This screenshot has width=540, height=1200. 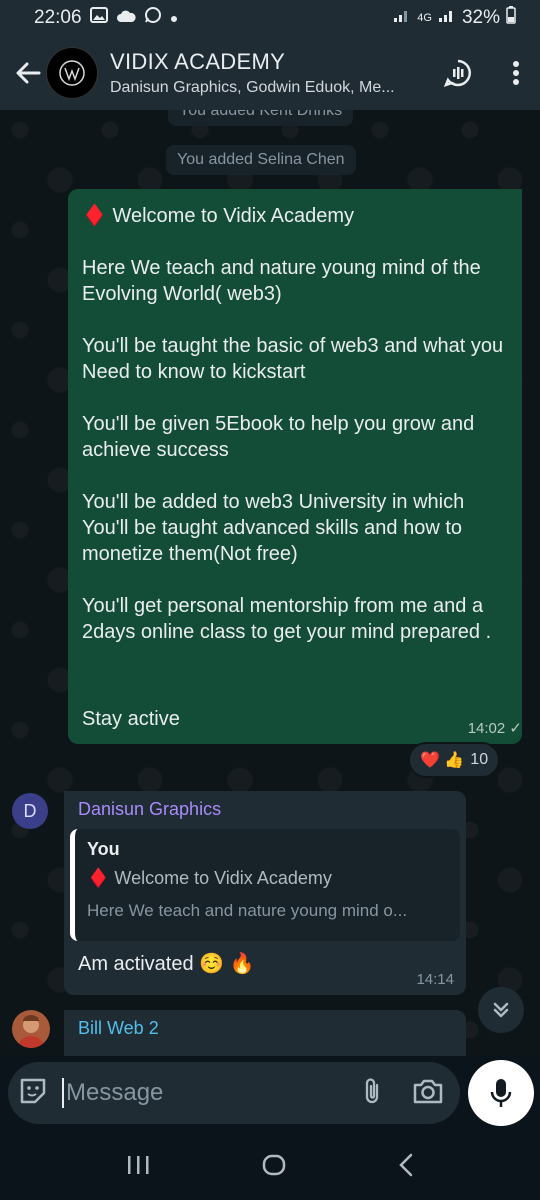 I want to click on voice-chat-button, so click(x=458, y=73).